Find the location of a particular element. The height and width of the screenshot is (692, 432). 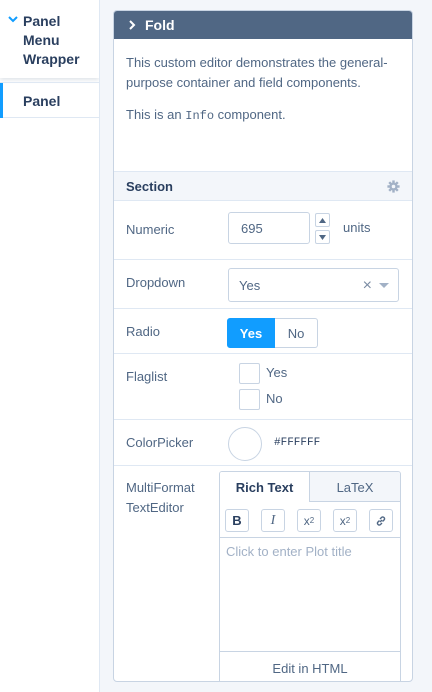

sidebar-item-panel: Panel is located at coordinates (49, 100).